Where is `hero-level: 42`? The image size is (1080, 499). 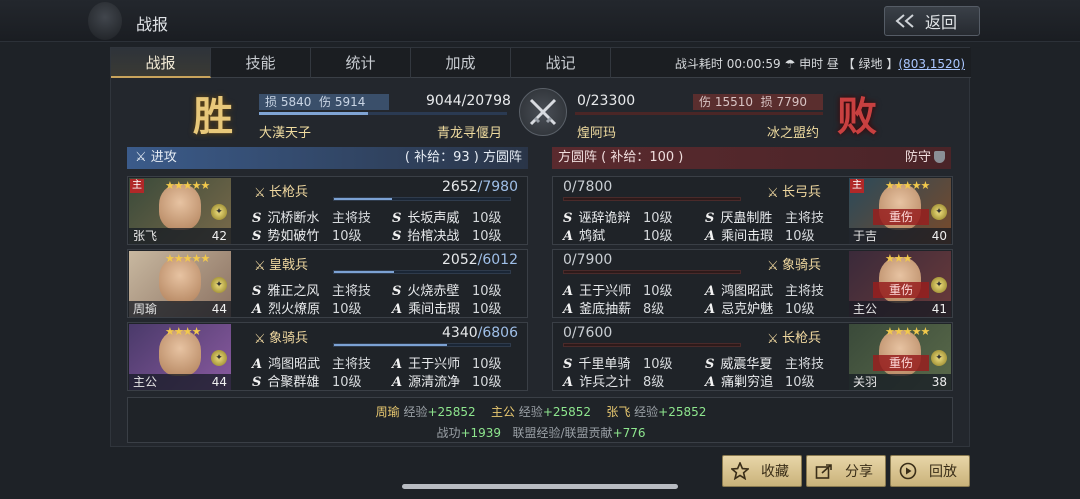 hero-level: 42 is located at coordinates (219, 236).